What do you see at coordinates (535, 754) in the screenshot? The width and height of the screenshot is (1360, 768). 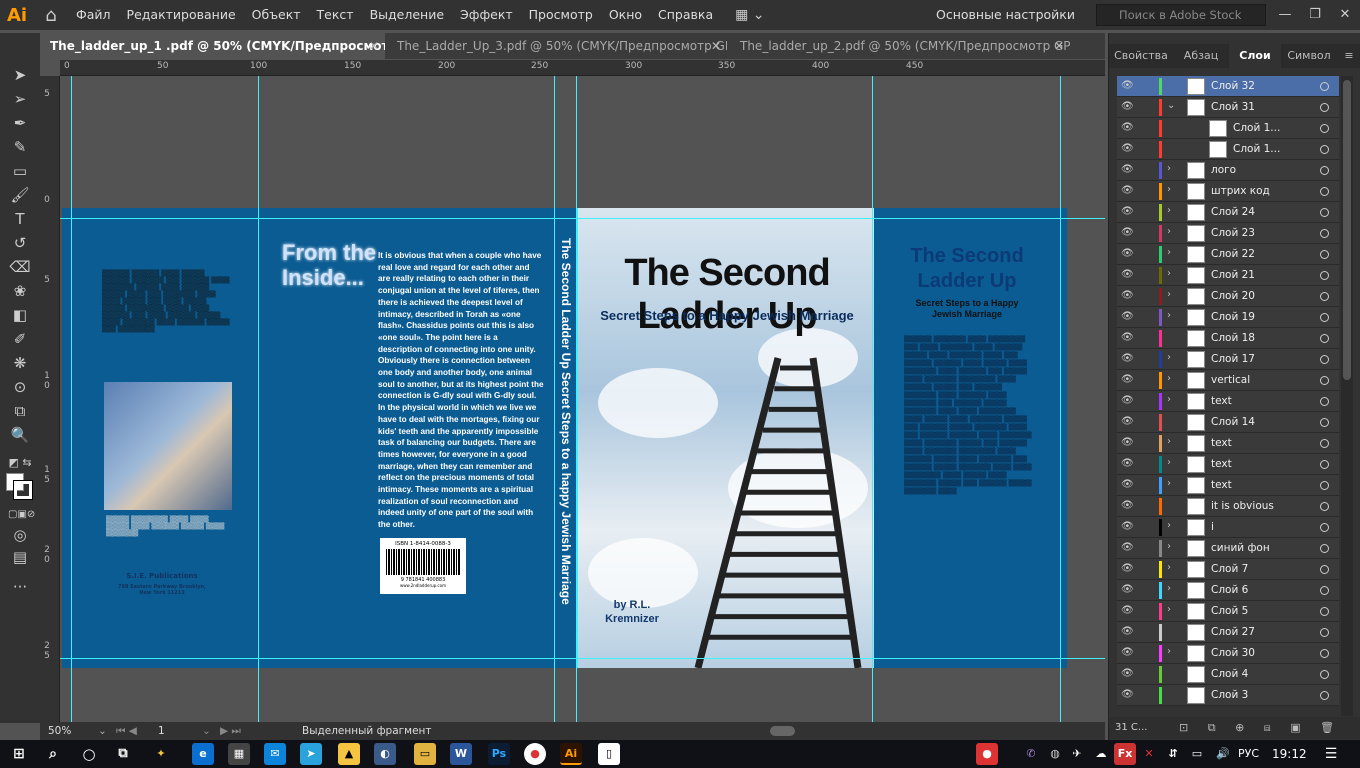 I see `chrome-icon: ●` at bounding box center [535, 754].